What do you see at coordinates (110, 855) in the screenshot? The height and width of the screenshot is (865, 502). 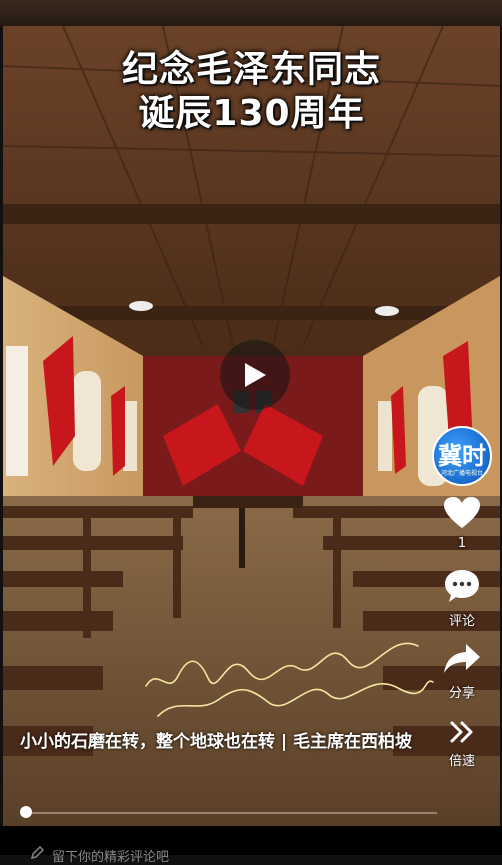 I see `comment-input-placeholder: 留下你的精彩评论吧` at bounding box center [110, 855].